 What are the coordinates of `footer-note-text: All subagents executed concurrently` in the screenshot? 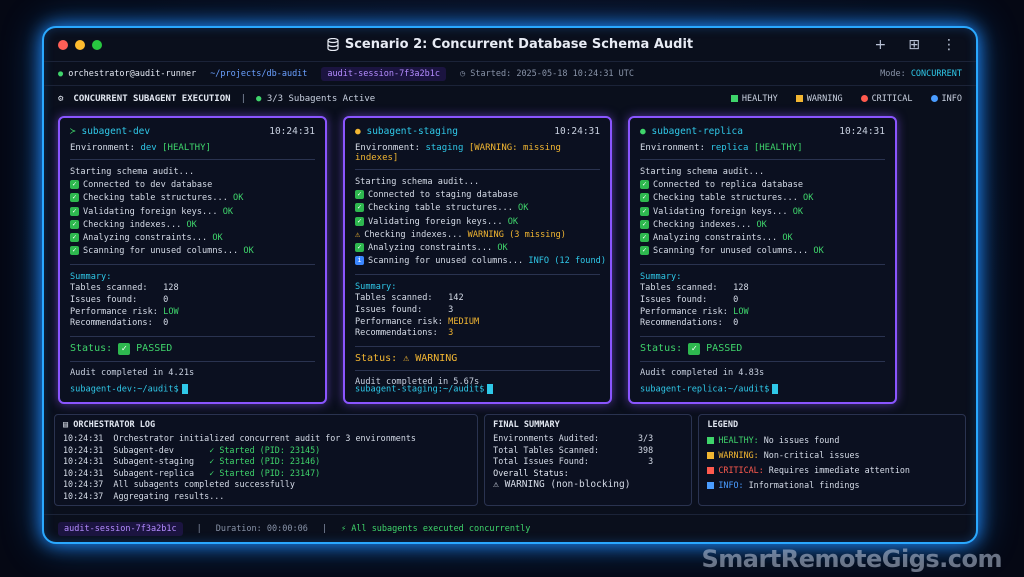 It's located at (441, 528).